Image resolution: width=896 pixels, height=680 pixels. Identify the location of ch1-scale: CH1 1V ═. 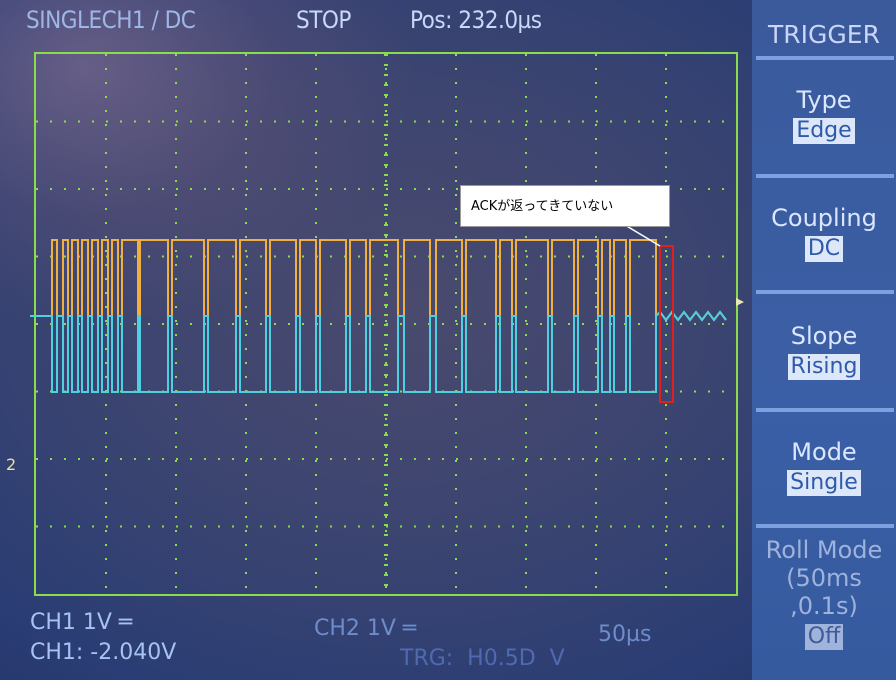
(81, 622).